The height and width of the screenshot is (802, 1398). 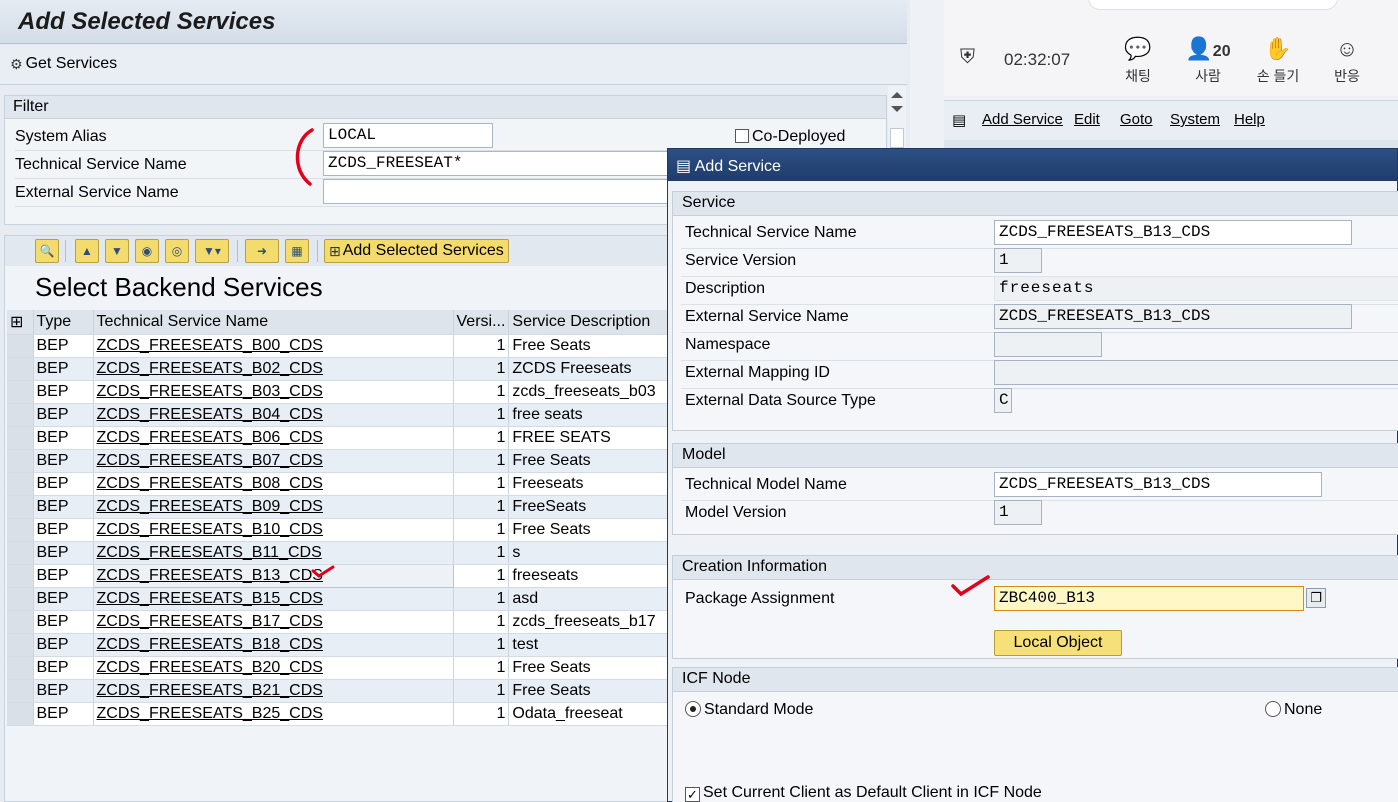 I want to click on package-assignment-field: ZBC400_B13, so click(x=1149, y=598).